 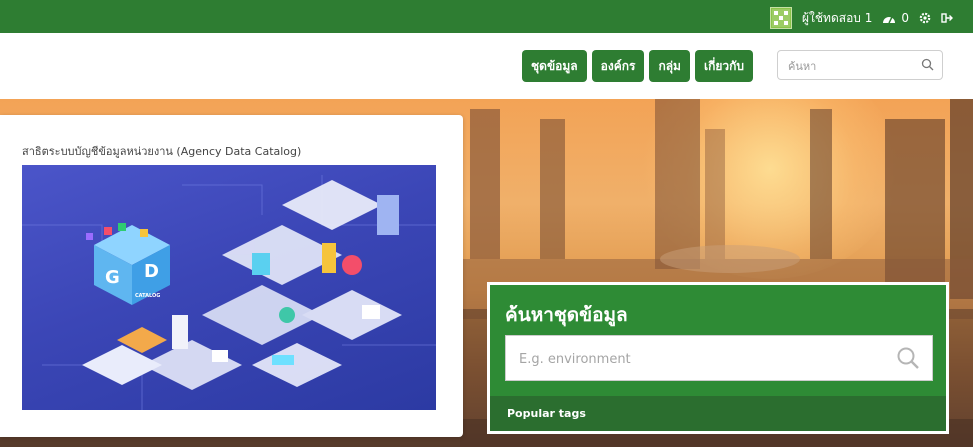 I want to click on logo-letter-g: G, so click(x=112, y=277).